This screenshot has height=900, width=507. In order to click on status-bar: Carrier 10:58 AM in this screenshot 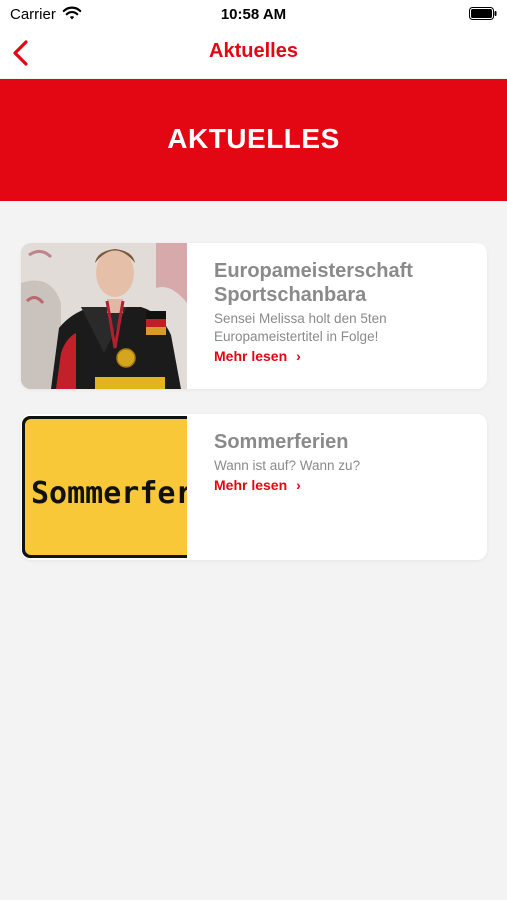, I will do `click(253, 15)`.